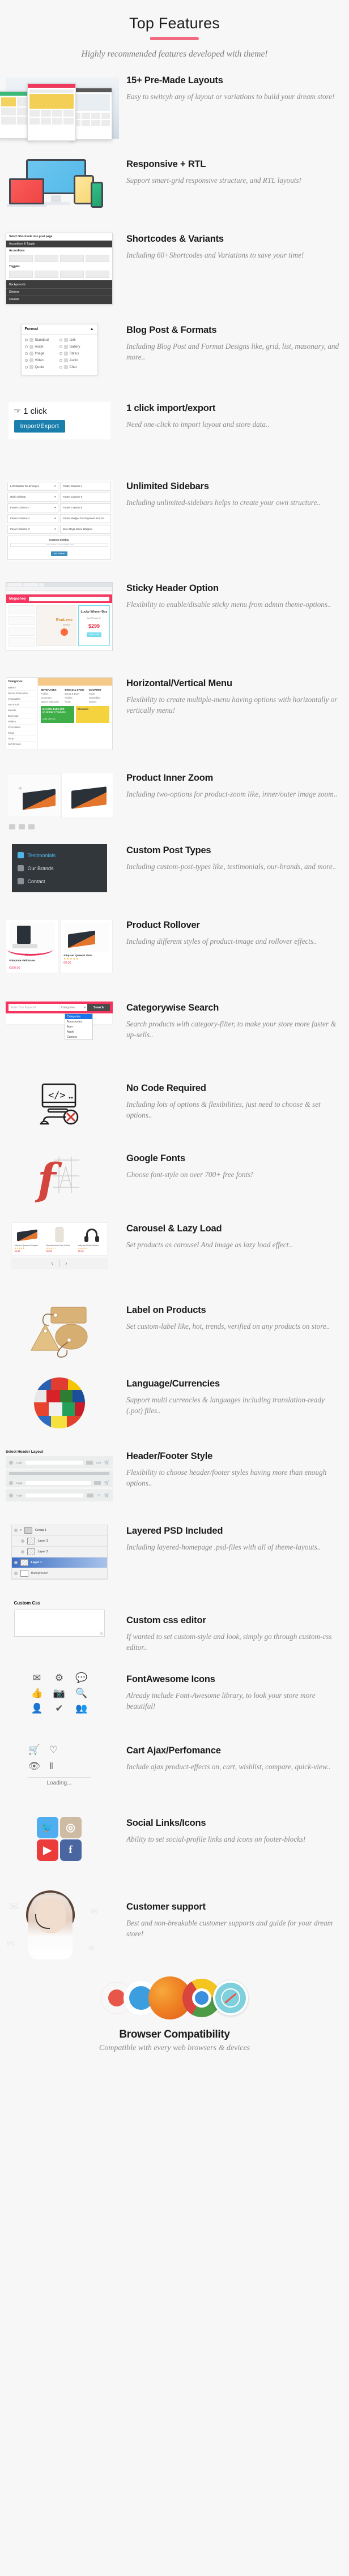 This screenshot has width=349, height=2576. I want to click on menu-category-item: Beverage, so click(22, 716).